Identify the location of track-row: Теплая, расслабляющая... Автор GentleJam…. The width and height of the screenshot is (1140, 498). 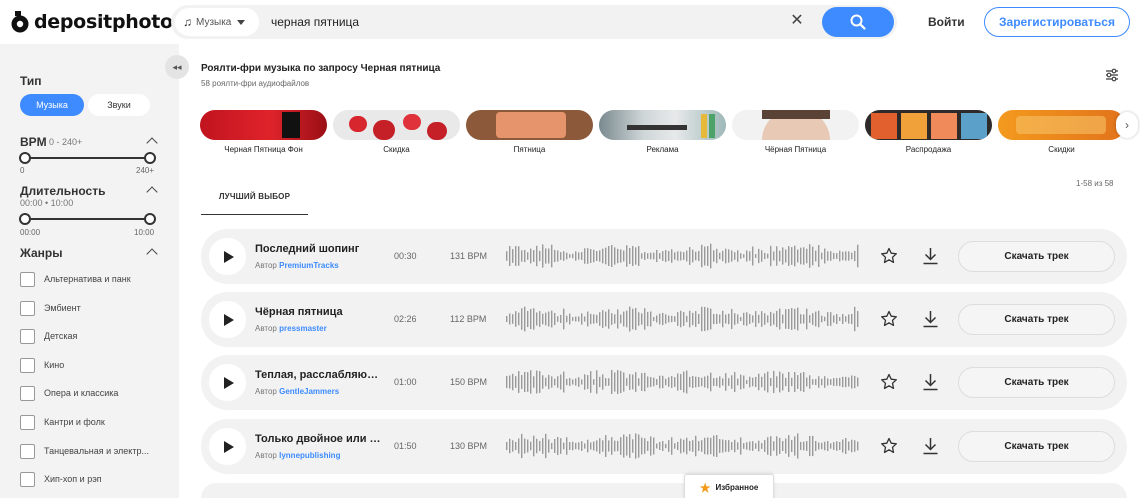
(664, 382).